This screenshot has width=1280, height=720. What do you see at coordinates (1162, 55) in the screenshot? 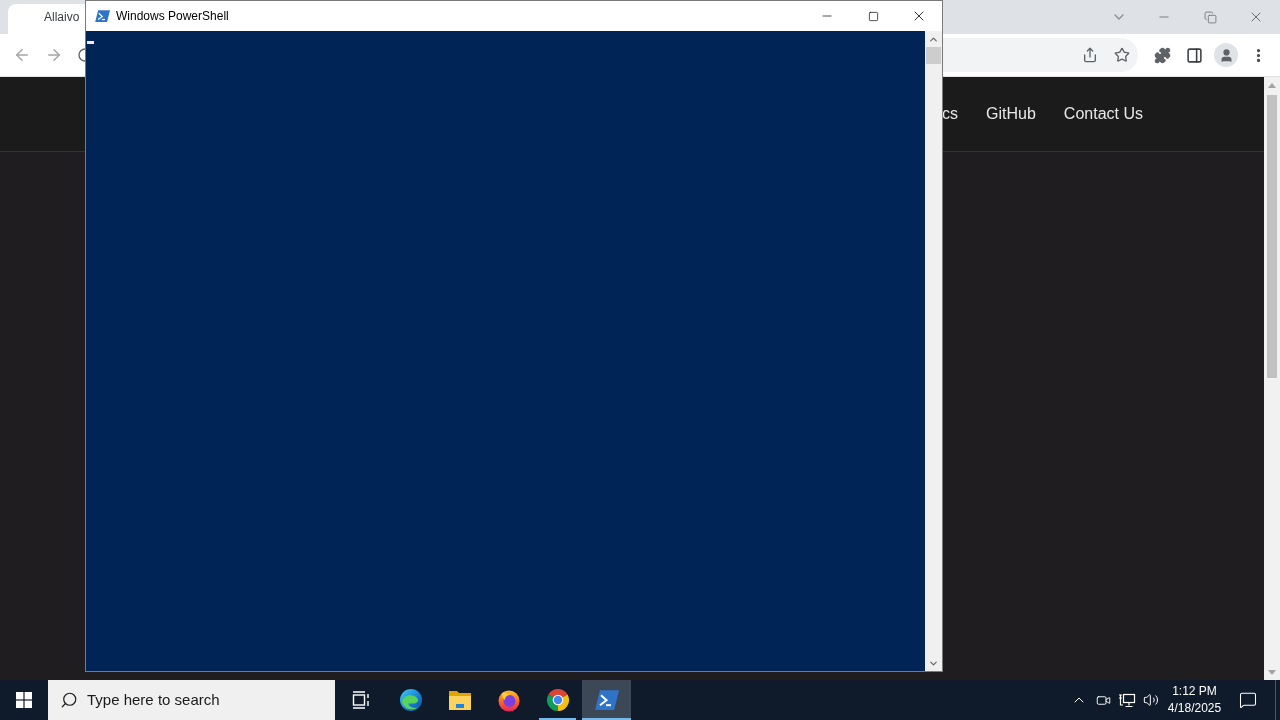
I see `puzzle-icon` at bounding box center [1162, 55].